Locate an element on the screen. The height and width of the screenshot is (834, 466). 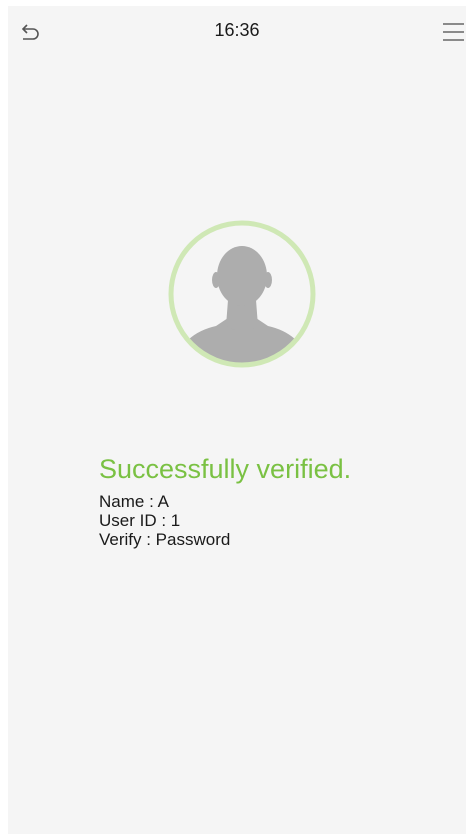
status-message: Successfully verified. is located at coordinates (225, 469).